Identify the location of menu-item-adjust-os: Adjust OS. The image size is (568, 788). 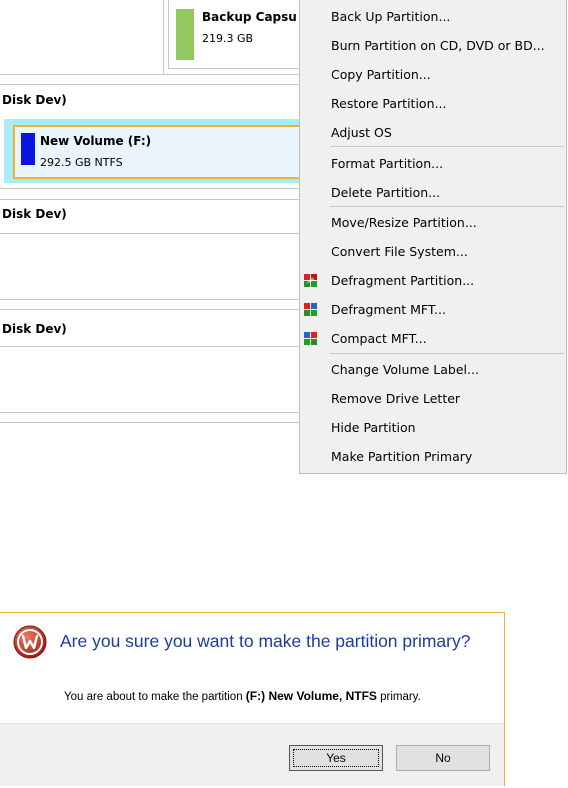
(433, 132).